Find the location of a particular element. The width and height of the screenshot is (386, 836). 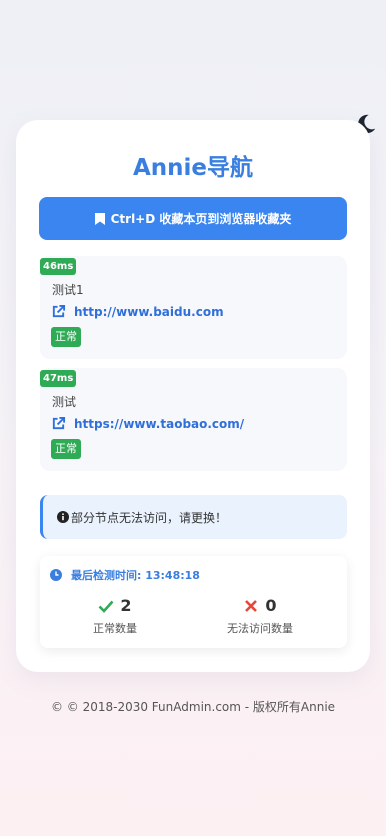

site-url: http://www.baidu.com is located at coordinates (149, 311).